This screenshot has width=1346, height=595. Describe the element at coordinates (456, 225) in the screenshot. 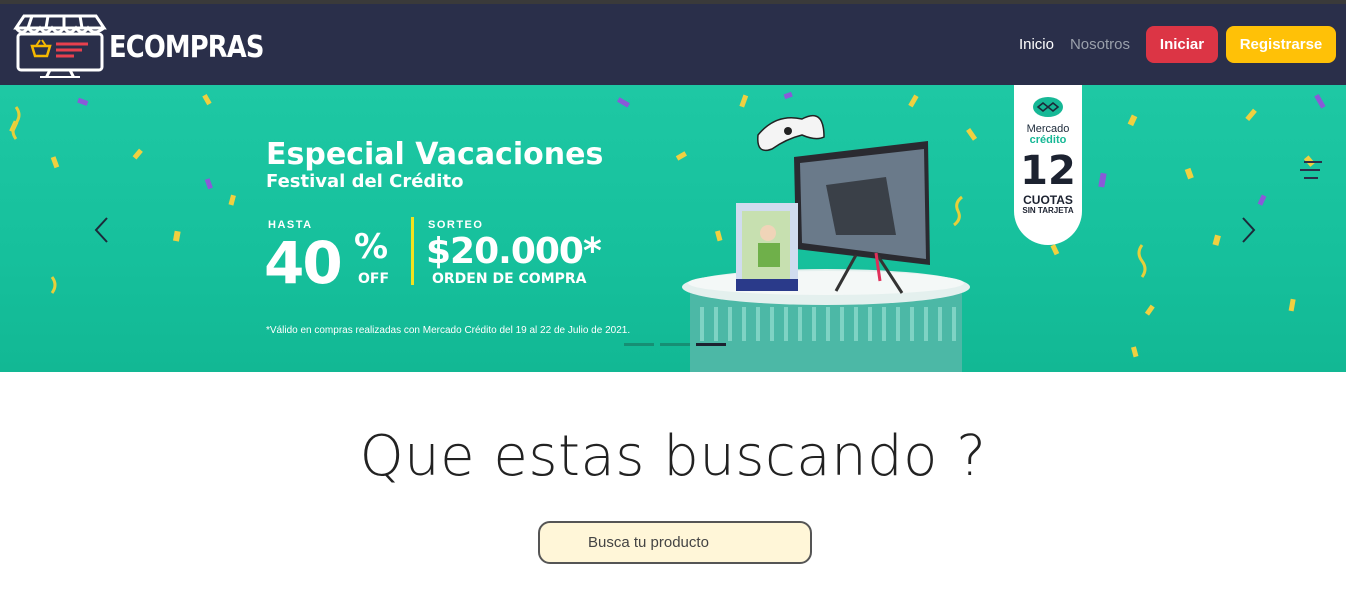

I see `raffle-label: SORTEO` at that location.